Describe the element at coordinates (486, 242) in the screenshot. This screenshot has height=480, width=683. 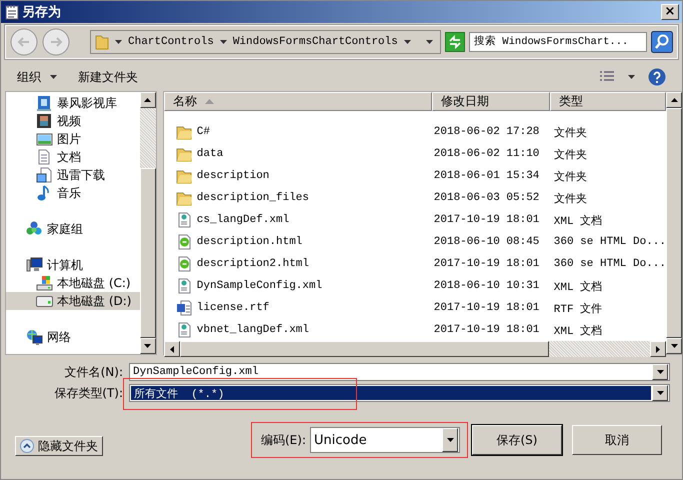
I see `table-cell-text: 2018-06-10 08:45` at that location.